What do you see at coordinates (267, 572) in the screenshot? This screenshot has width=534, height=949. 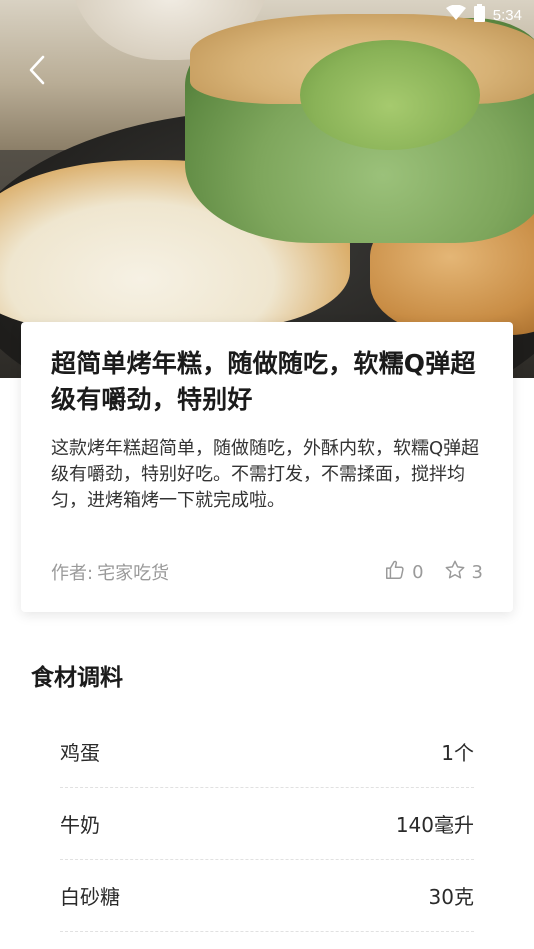 I see `recipe-meta: 作者: 宅家吃货 0 3` at bounding box center [267, 572].